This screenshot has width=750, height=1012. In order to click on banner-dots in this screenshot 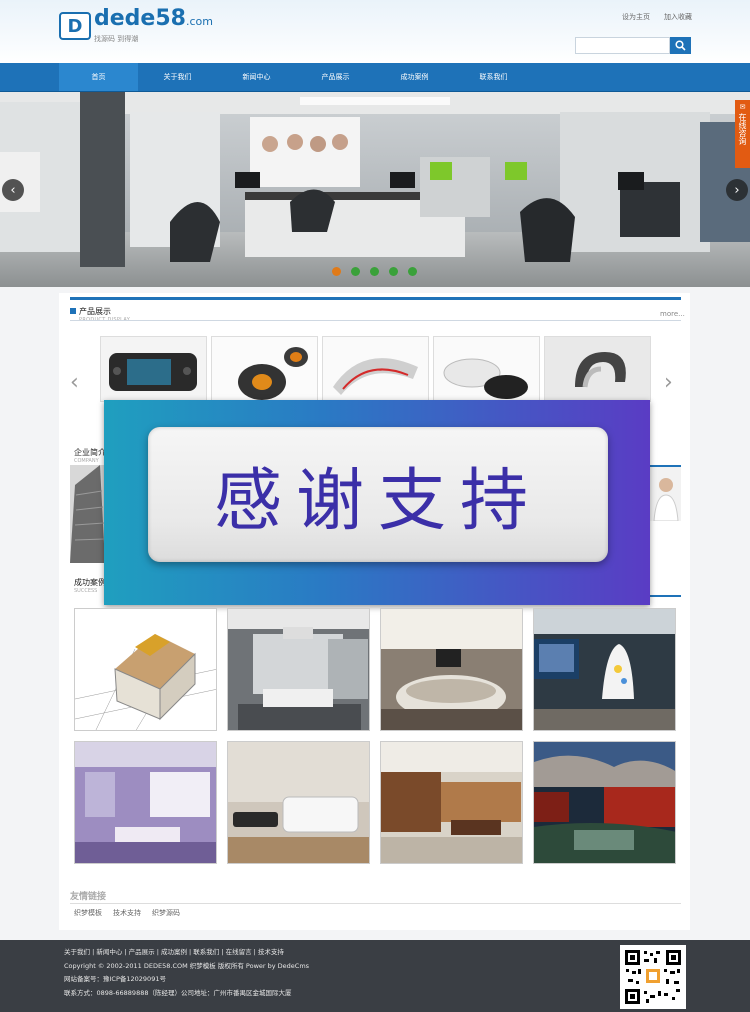, I will do `click(374, 271)`.